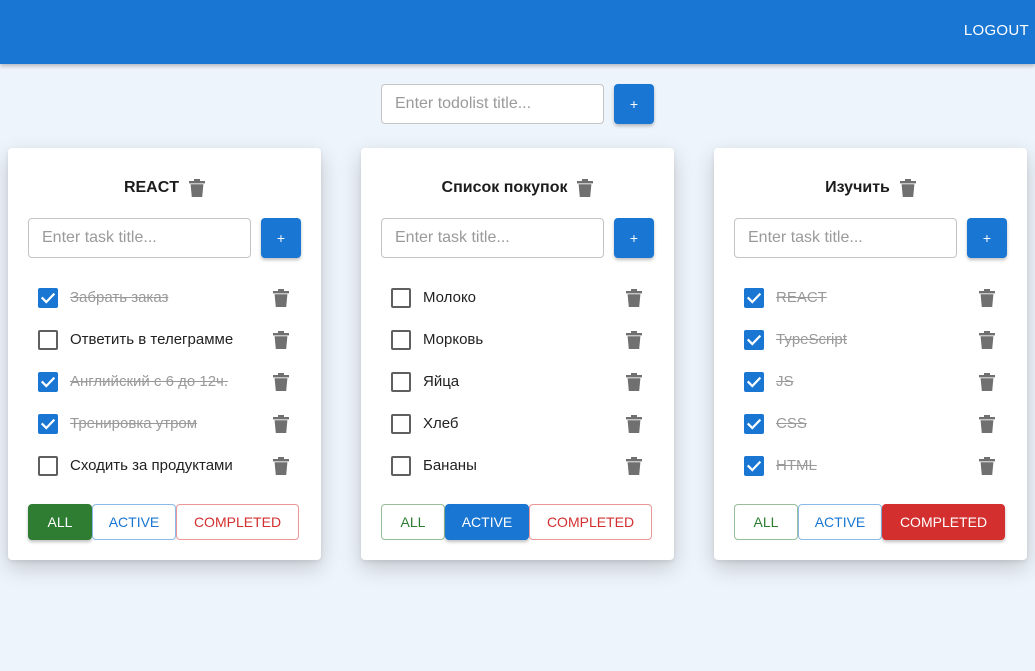 This screenshot has height=671, width=1035. I want to click on task-item: REACT, so click(870, 298).